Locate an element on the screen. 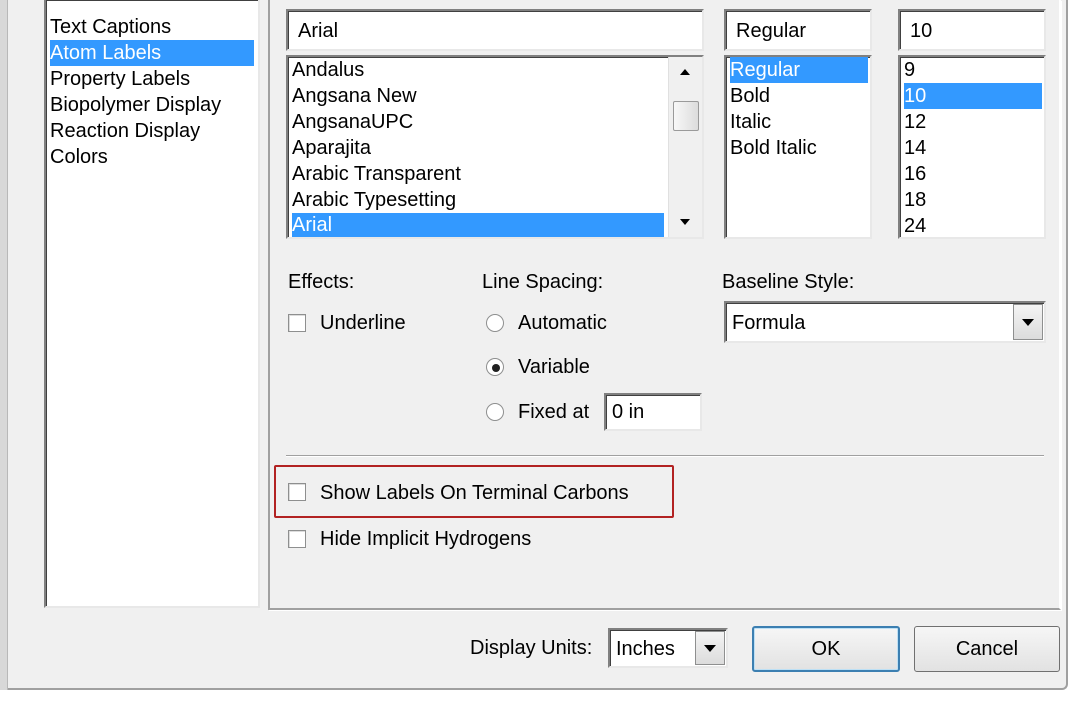 The image size is (1085, 707). font-size-value: 10 is located at coordinates (921, 31).